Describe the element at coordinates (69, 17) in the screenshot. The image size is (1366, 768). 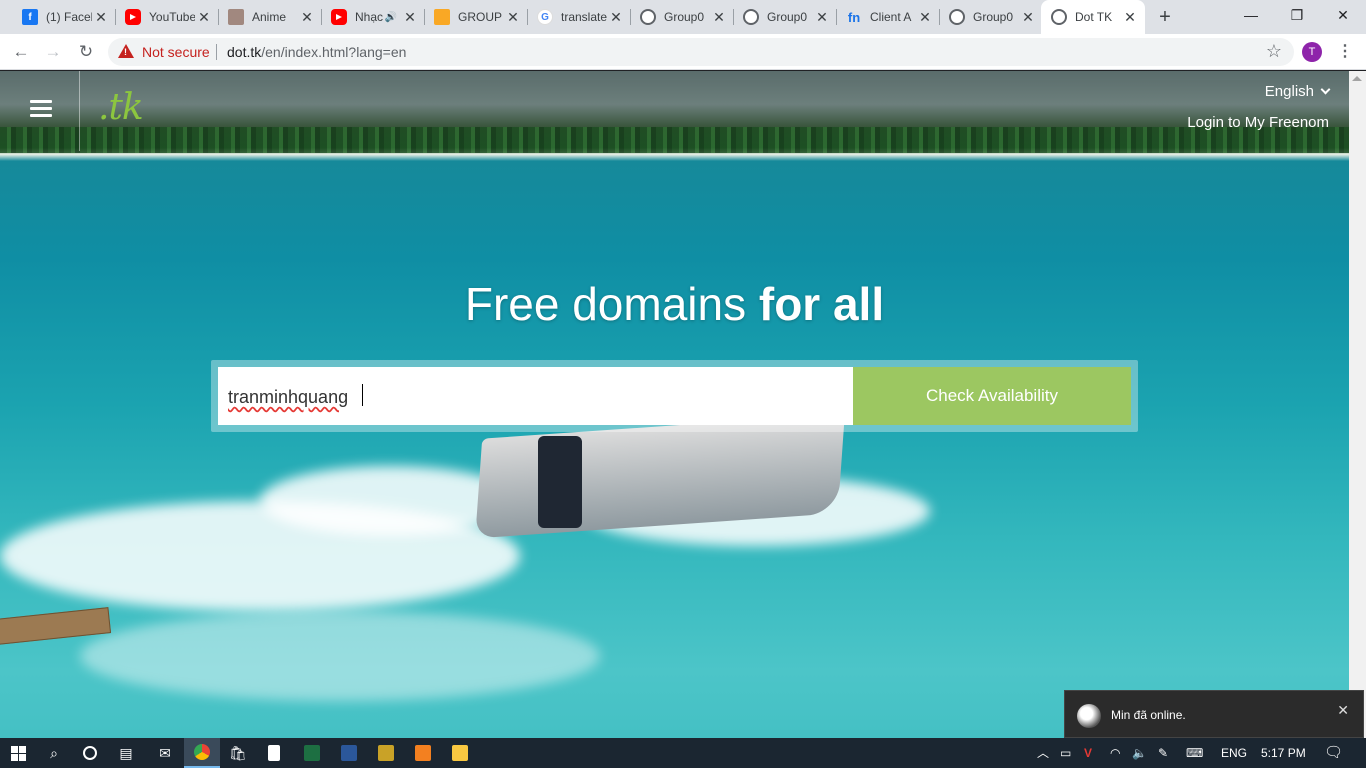
I see `tab-title: (1) Facebook` at that location.